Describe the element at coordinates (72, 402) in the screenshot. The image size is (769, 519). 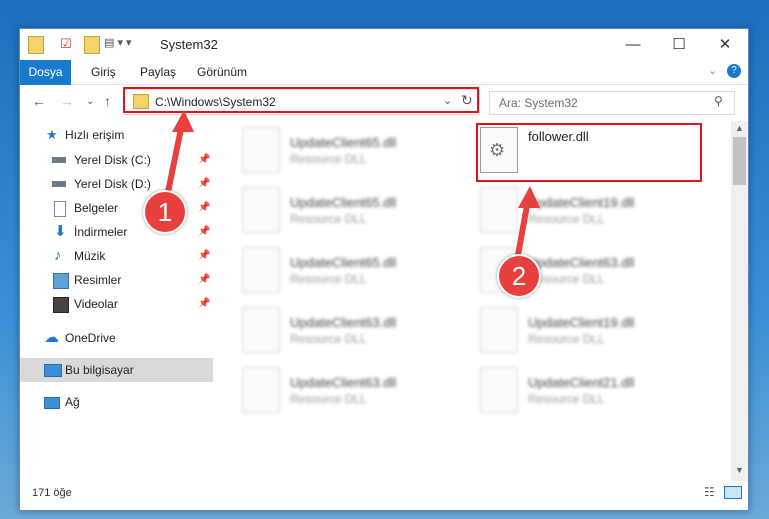
I see `sidebar-item-label: Ağ` at that location.